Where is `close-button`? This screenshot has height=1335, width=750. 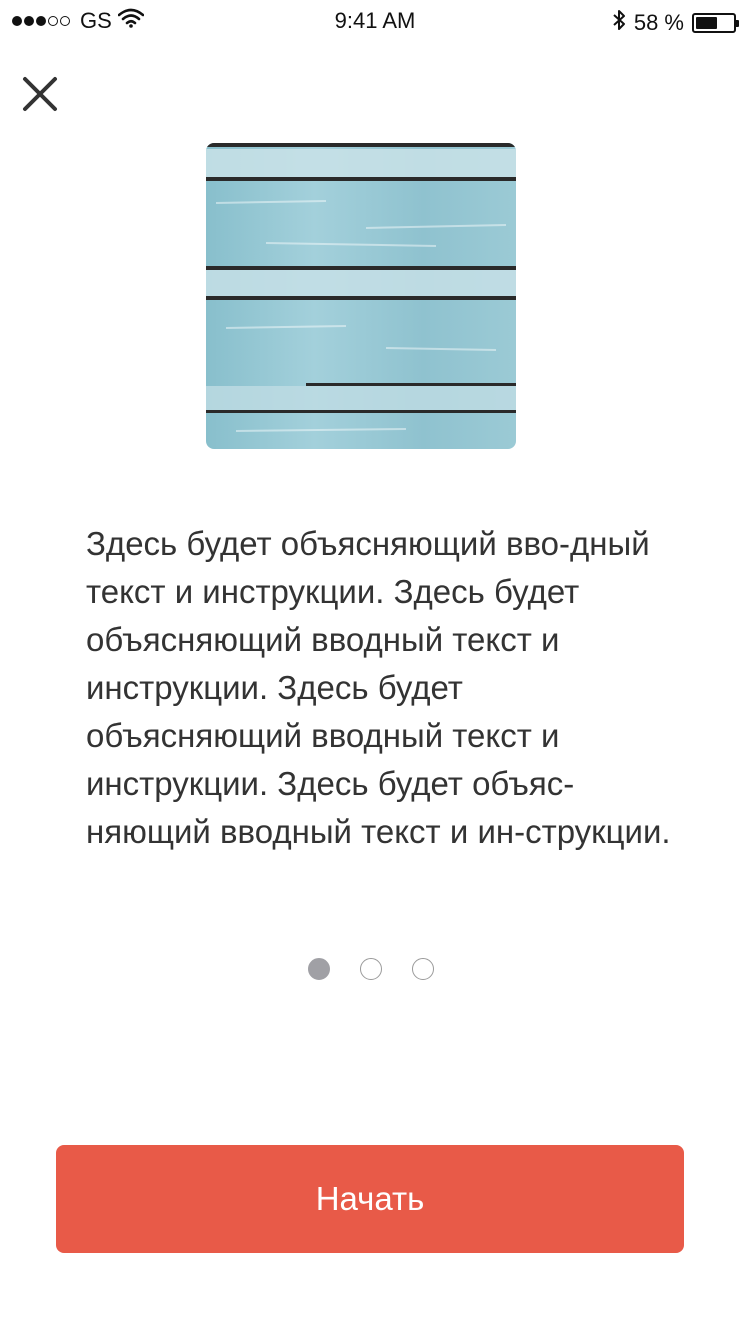 close-button is located at coordinates (40, 94).